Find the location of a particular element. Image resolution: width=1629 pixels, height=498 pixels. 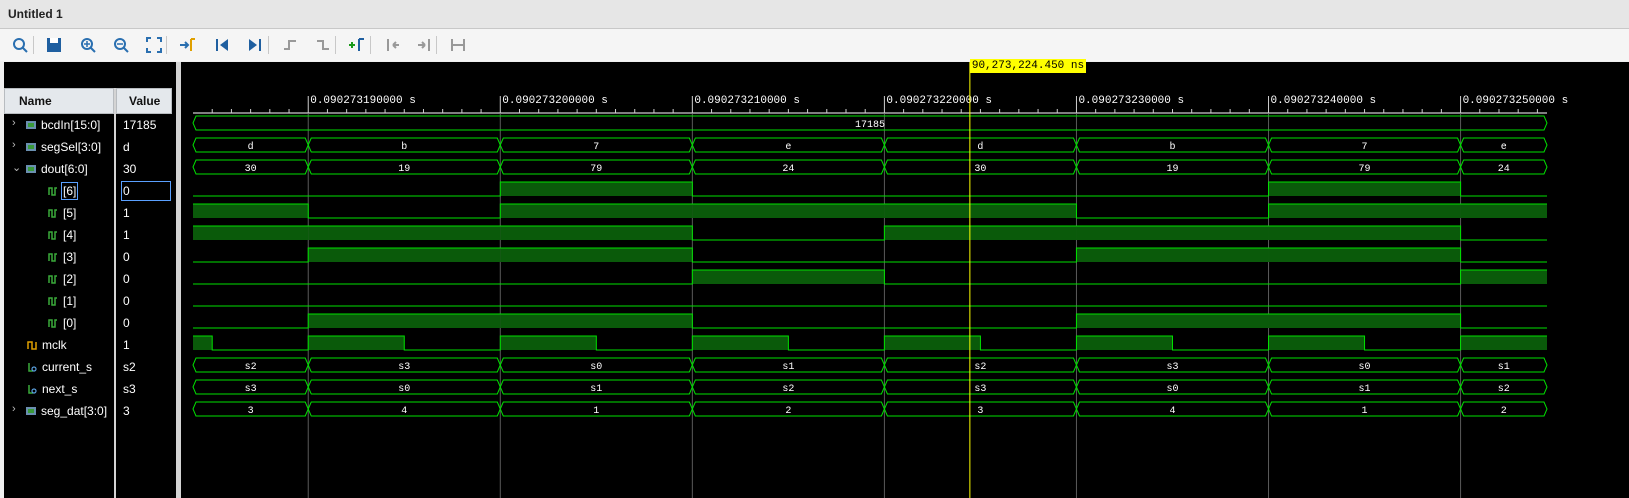

signal-row: [4] is located at coordinates (59, 235).